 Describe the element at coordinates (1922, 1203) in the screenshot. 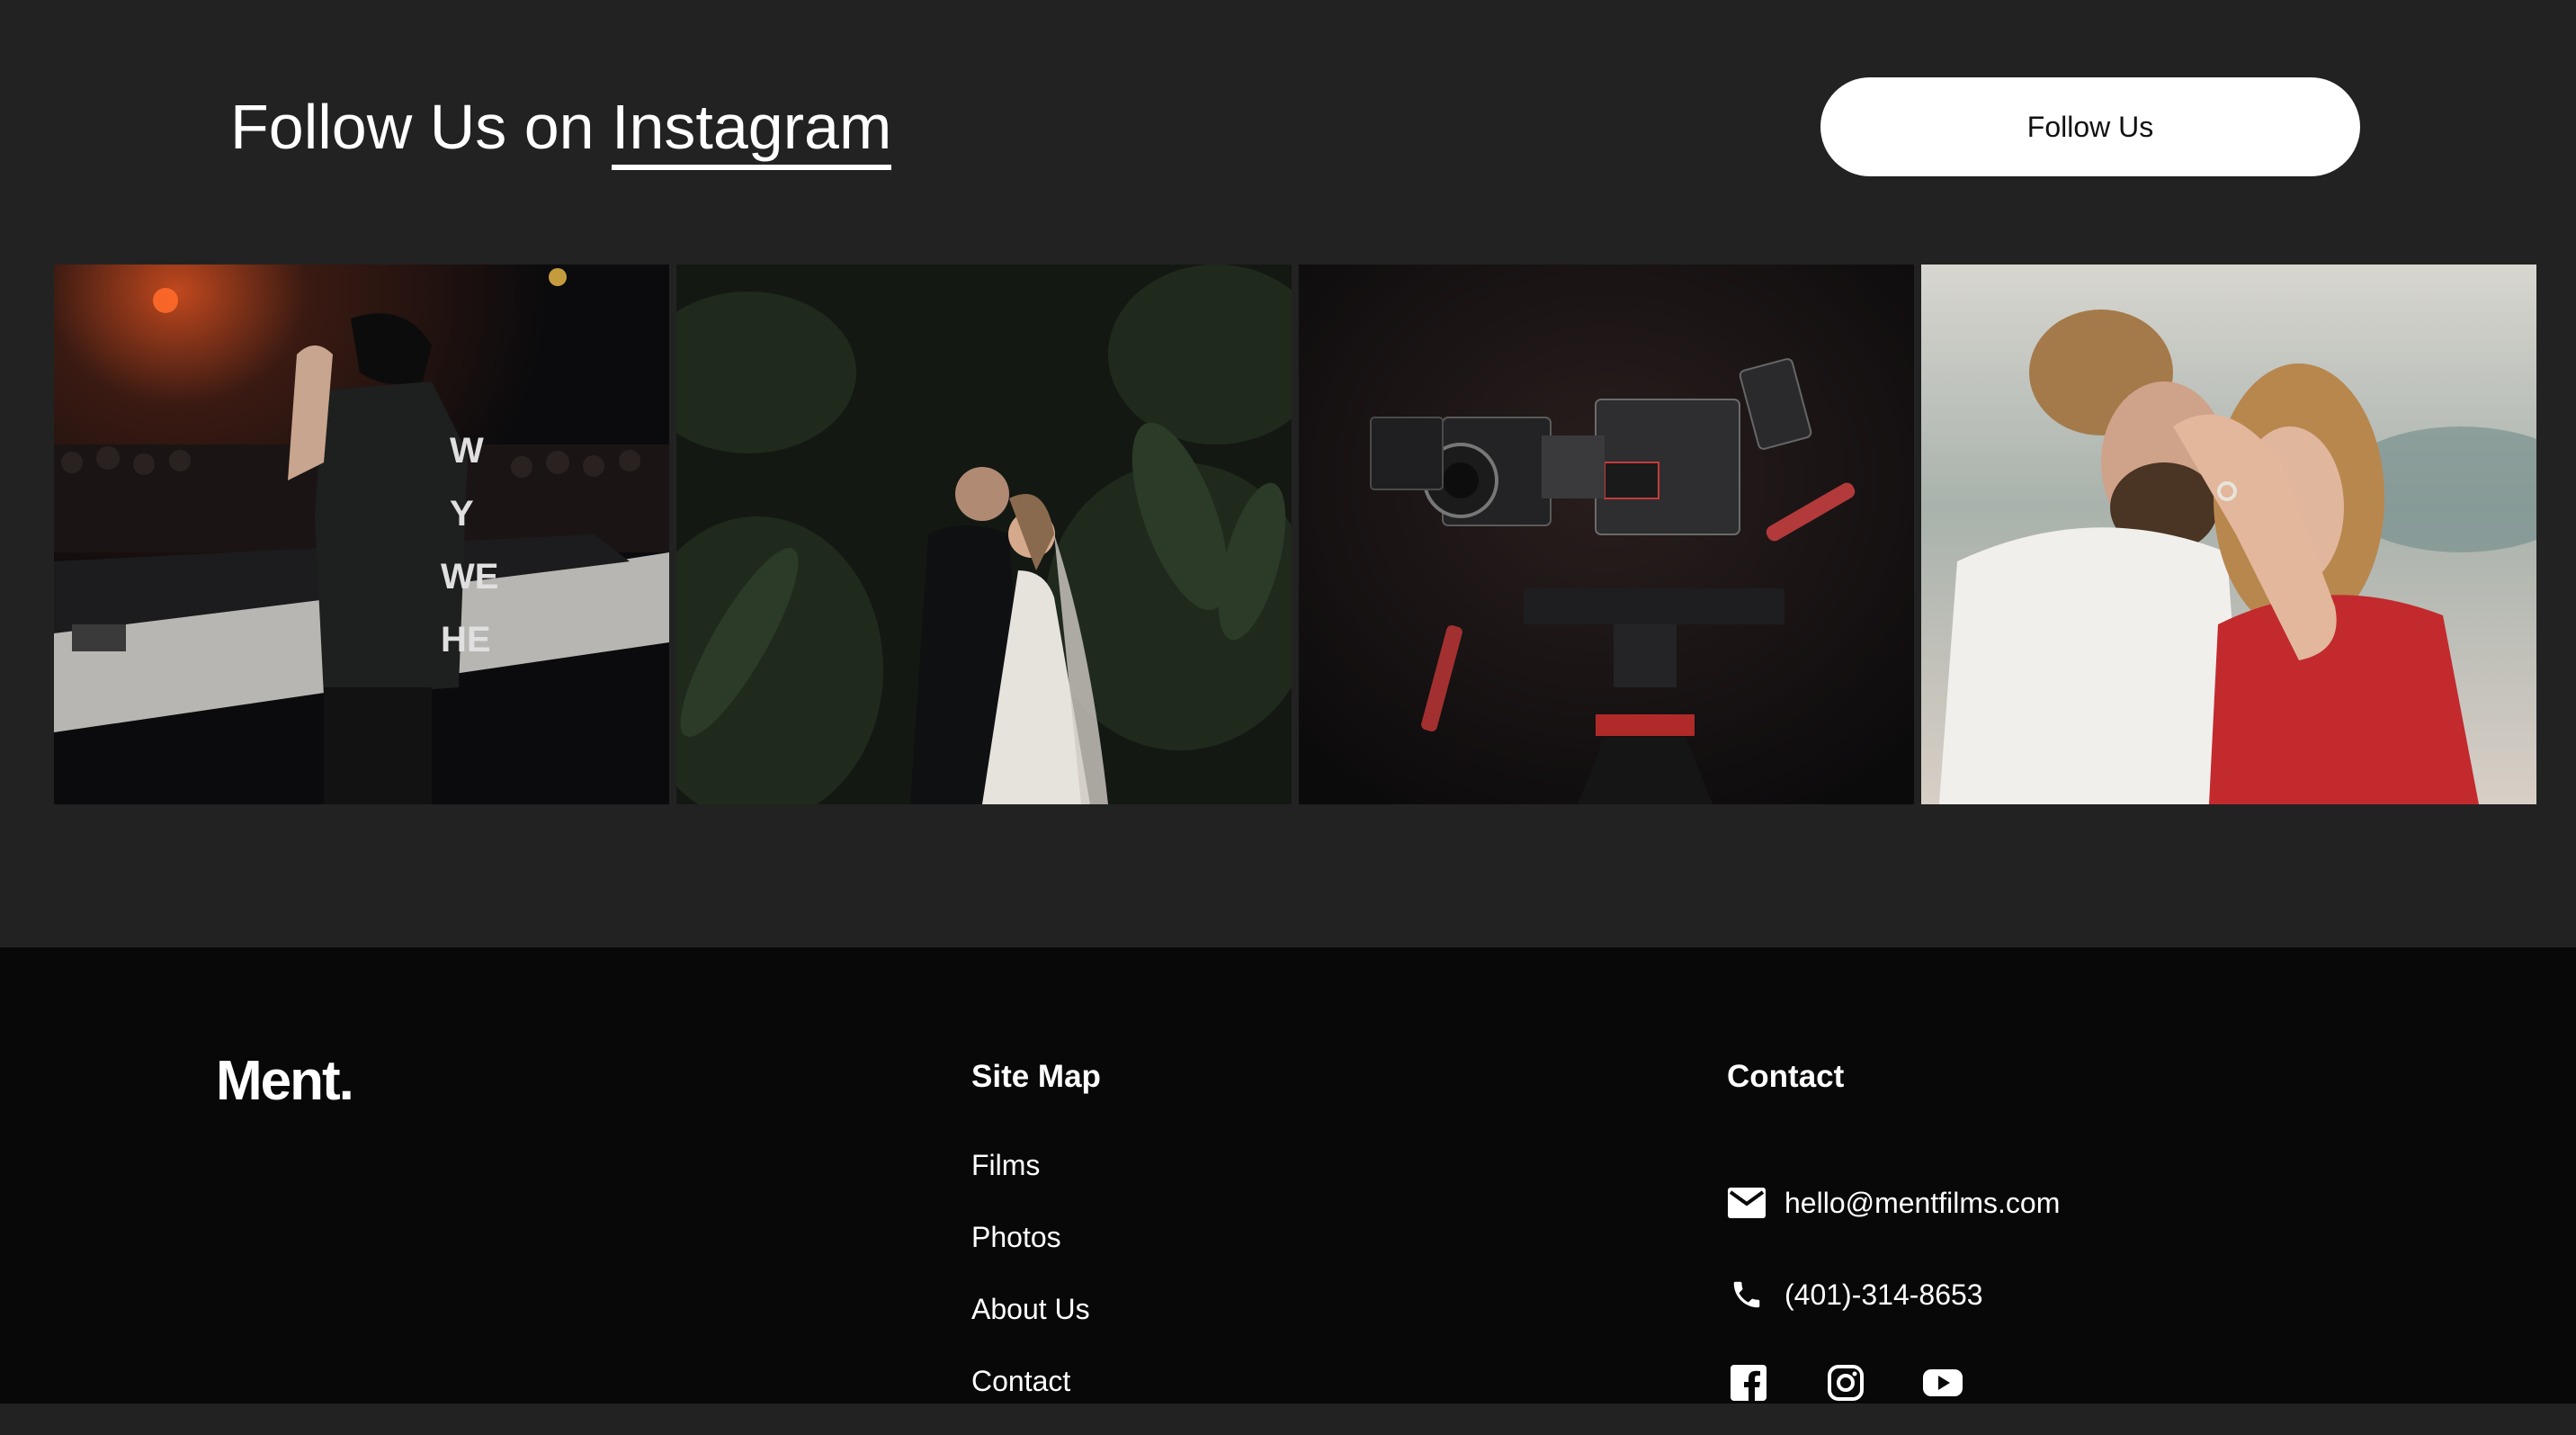

I see `contact-email: hello@mentfilms.com` at that location.